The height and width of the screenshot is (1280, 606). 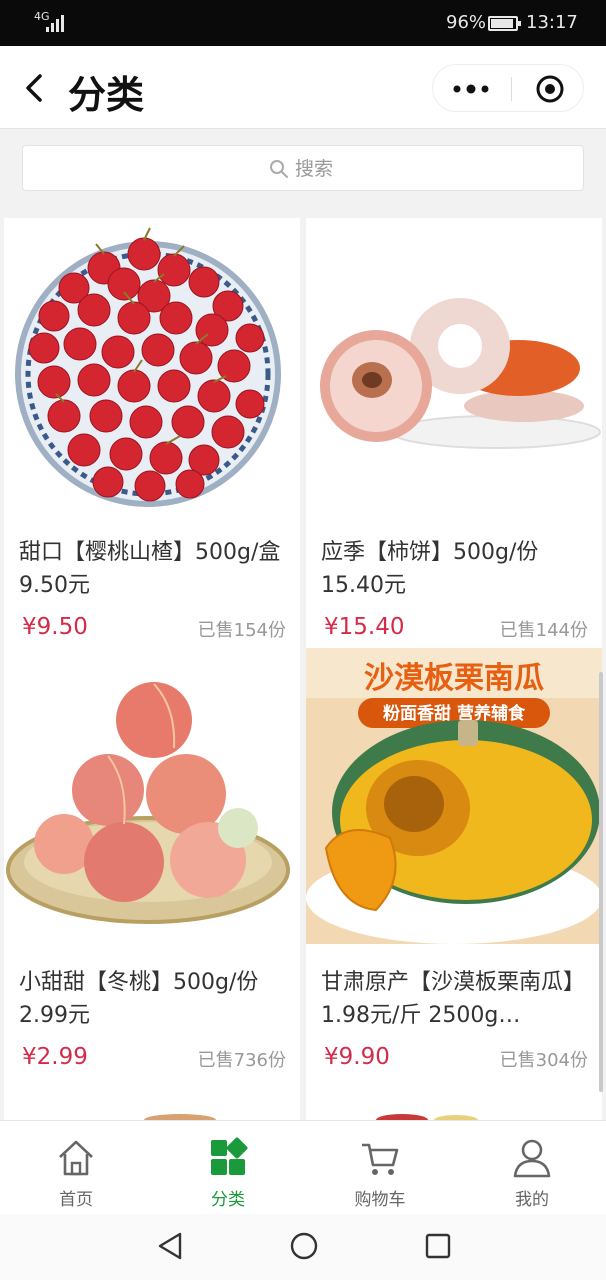 What do you see at coordinates (229, 1156) in the screenshot?
I see `category-icon` at bounding box center [229, 1156].